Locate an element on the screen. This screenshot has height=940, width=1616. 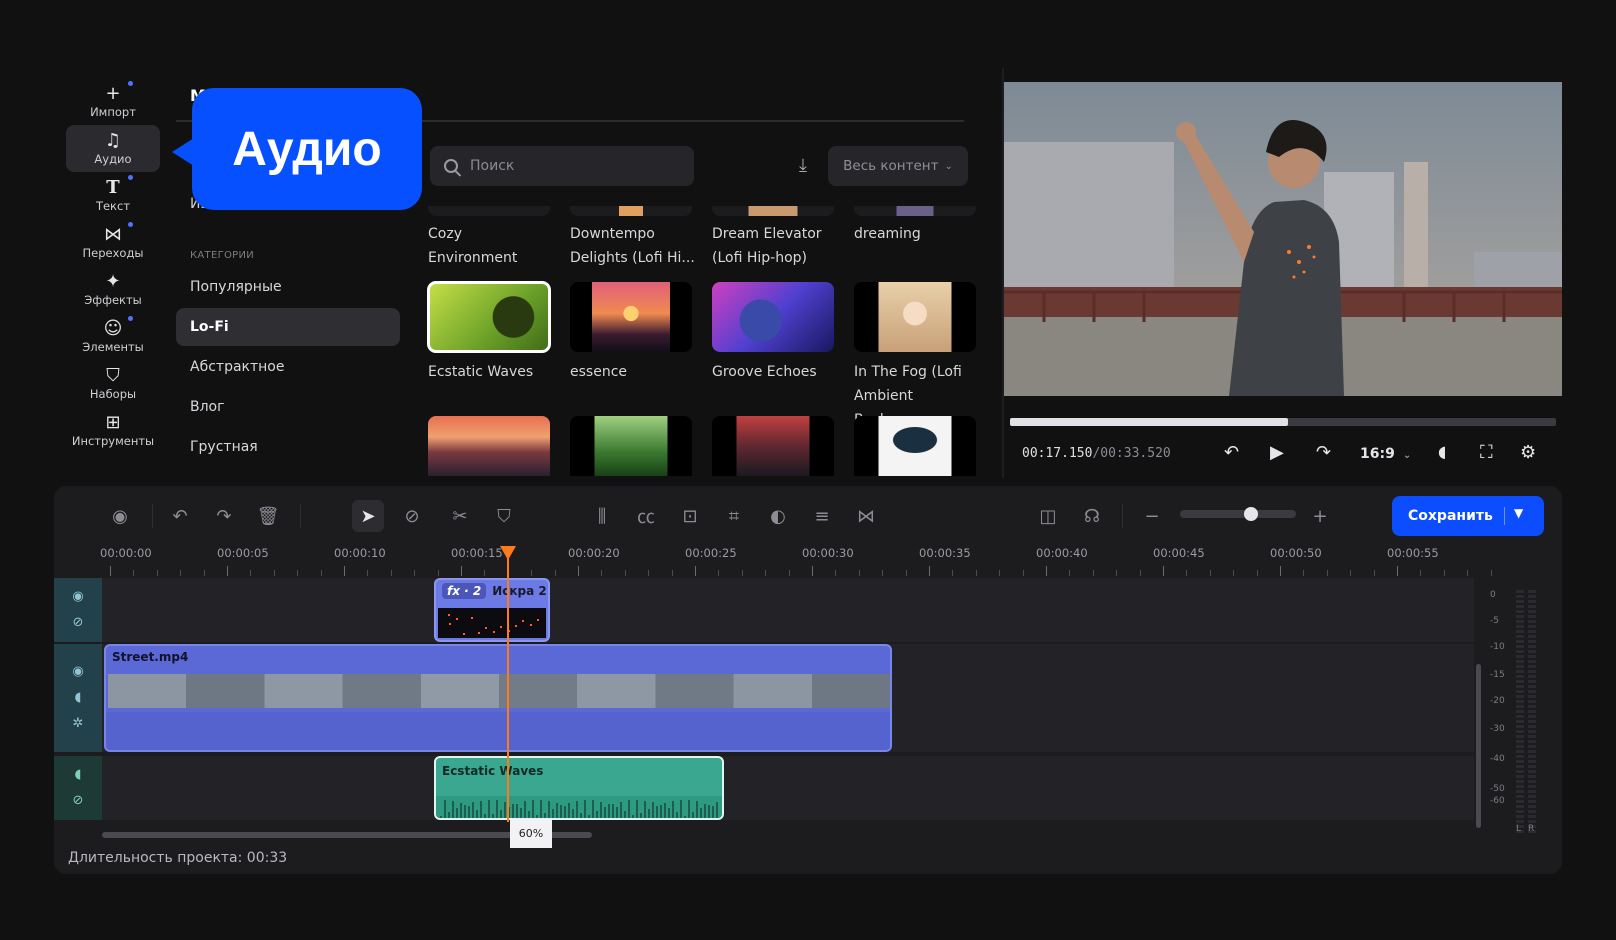
zoom-in-icon: + is located at coordinates (1320, 516).